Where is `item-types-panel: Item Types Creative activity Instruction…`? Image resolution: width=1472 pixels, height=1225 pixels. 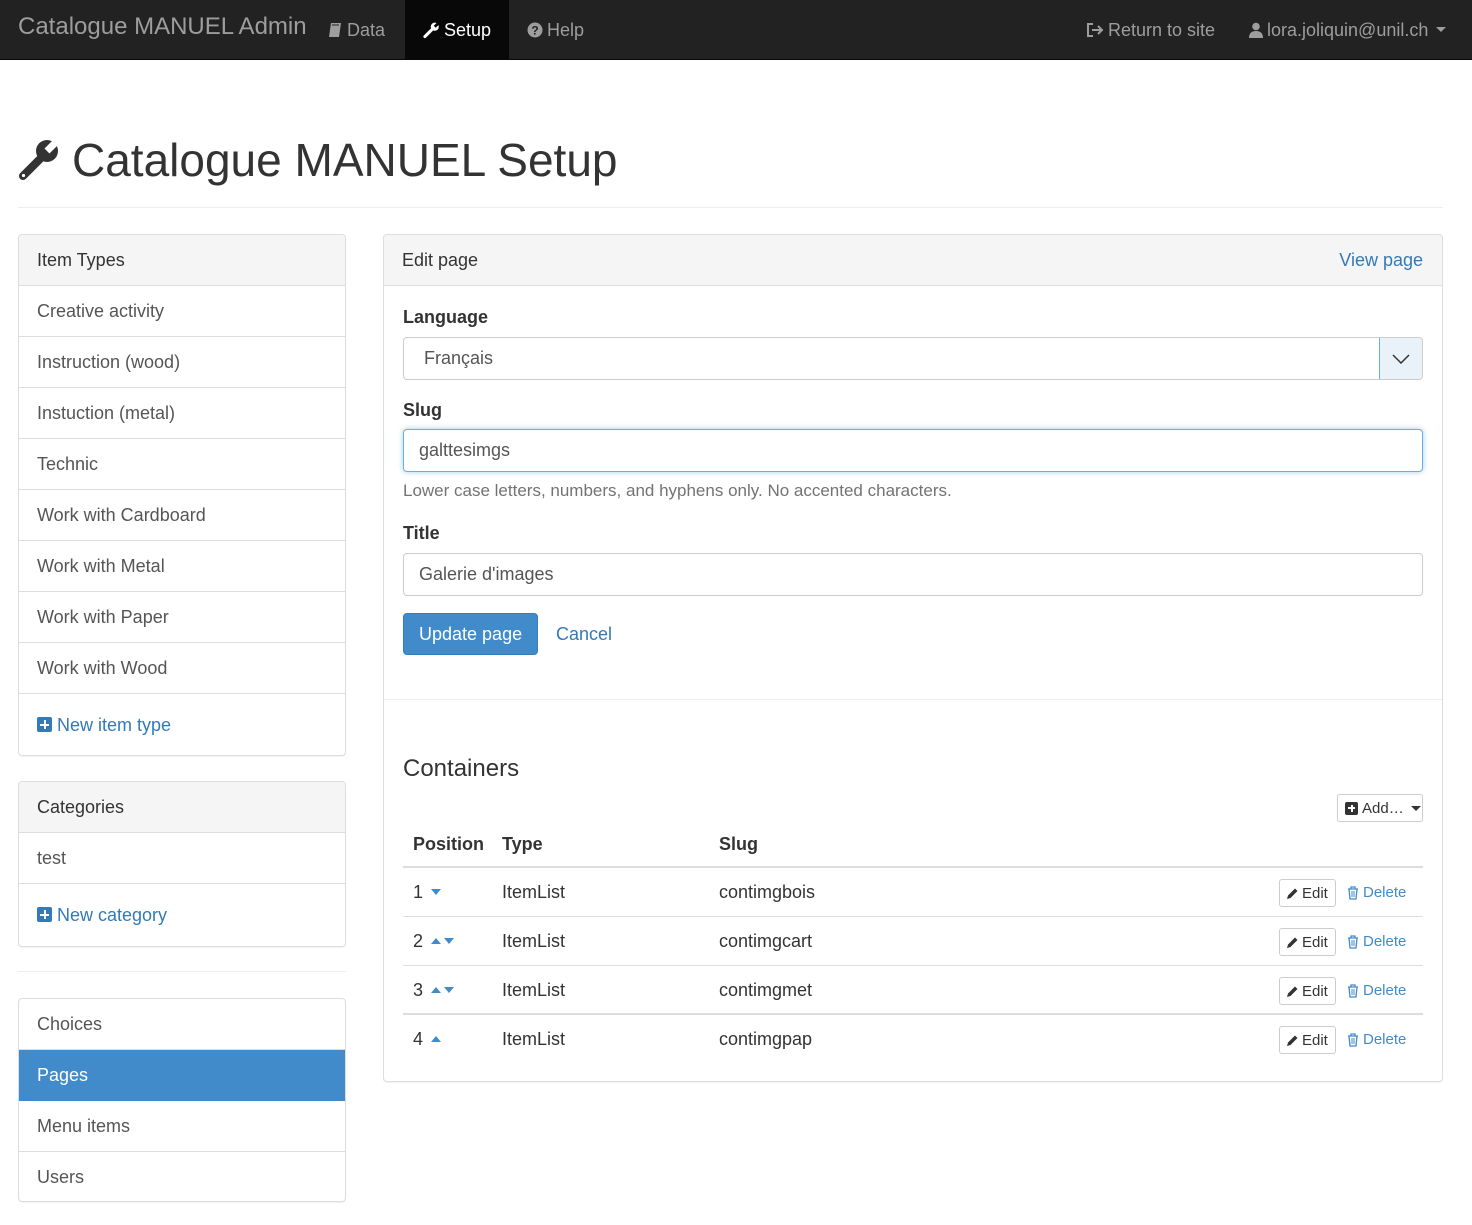 item-types-panel: Item Types Creative activity Instruction… is located at coordinates (182, 495).